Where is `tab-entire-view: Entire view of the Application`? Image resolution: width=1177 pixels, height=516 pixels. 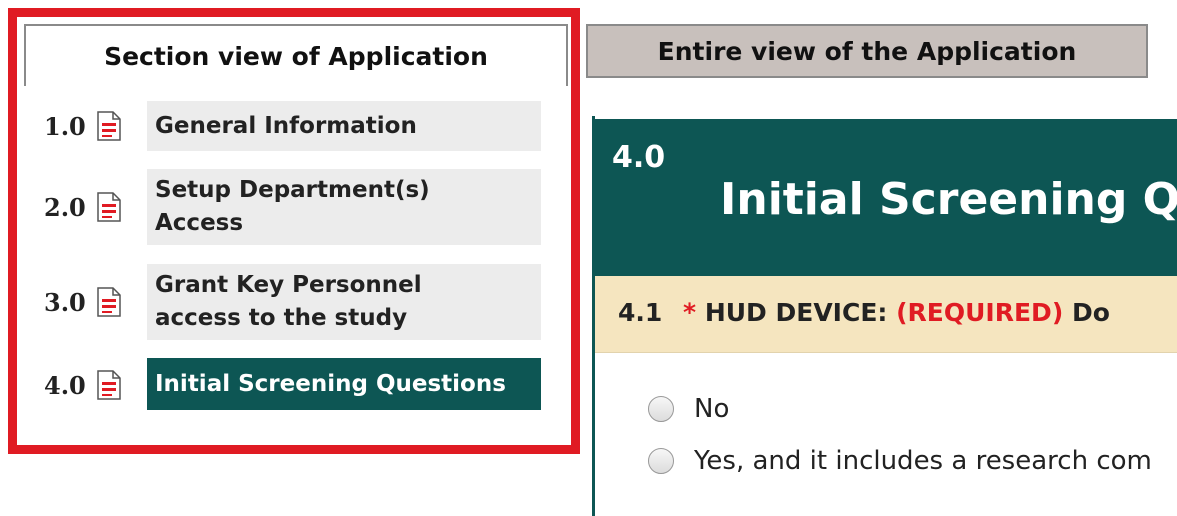
tab-entire-view: Entire view of the Application is located at coordinates (867, 51).